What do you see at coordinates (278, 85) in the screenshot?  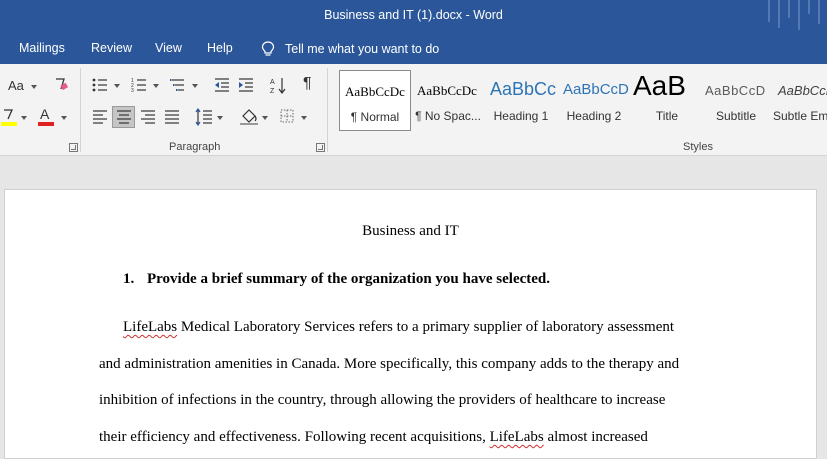 I see `sort-icon: A Z` at bounding box center [278, 85].